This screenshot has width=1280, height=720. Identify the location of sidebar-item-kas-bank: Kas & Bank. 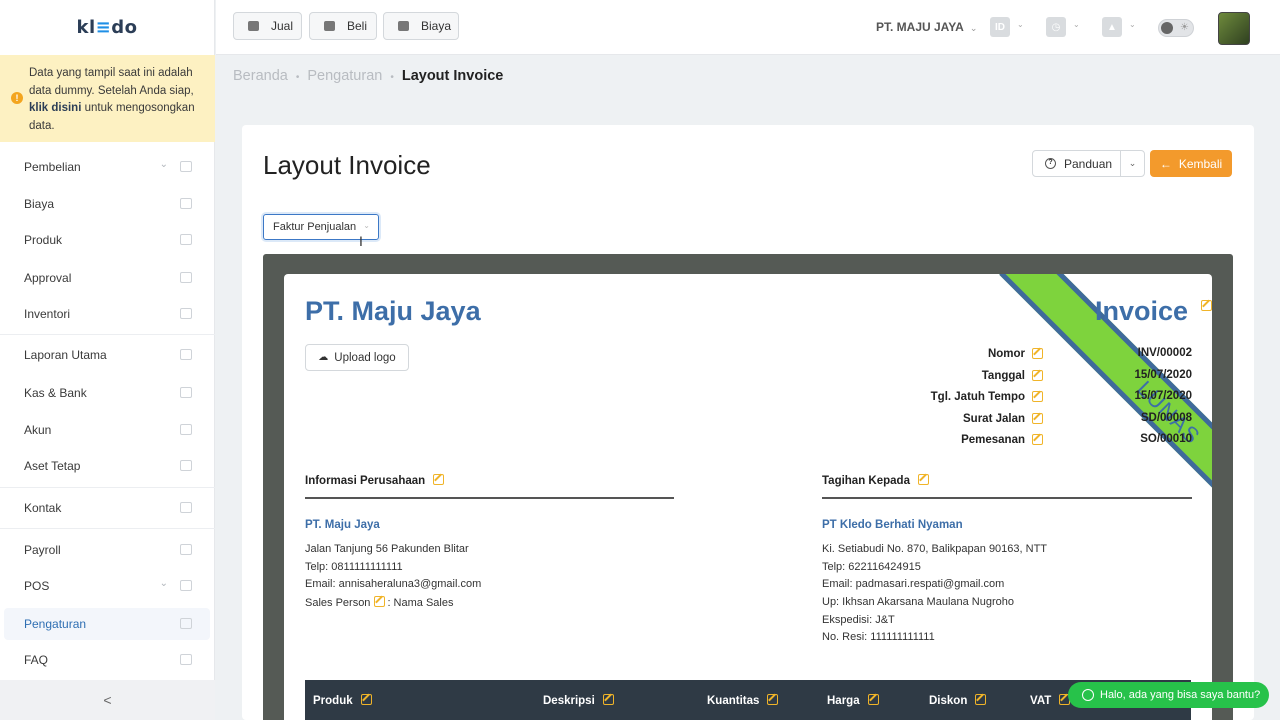
(107, 393).